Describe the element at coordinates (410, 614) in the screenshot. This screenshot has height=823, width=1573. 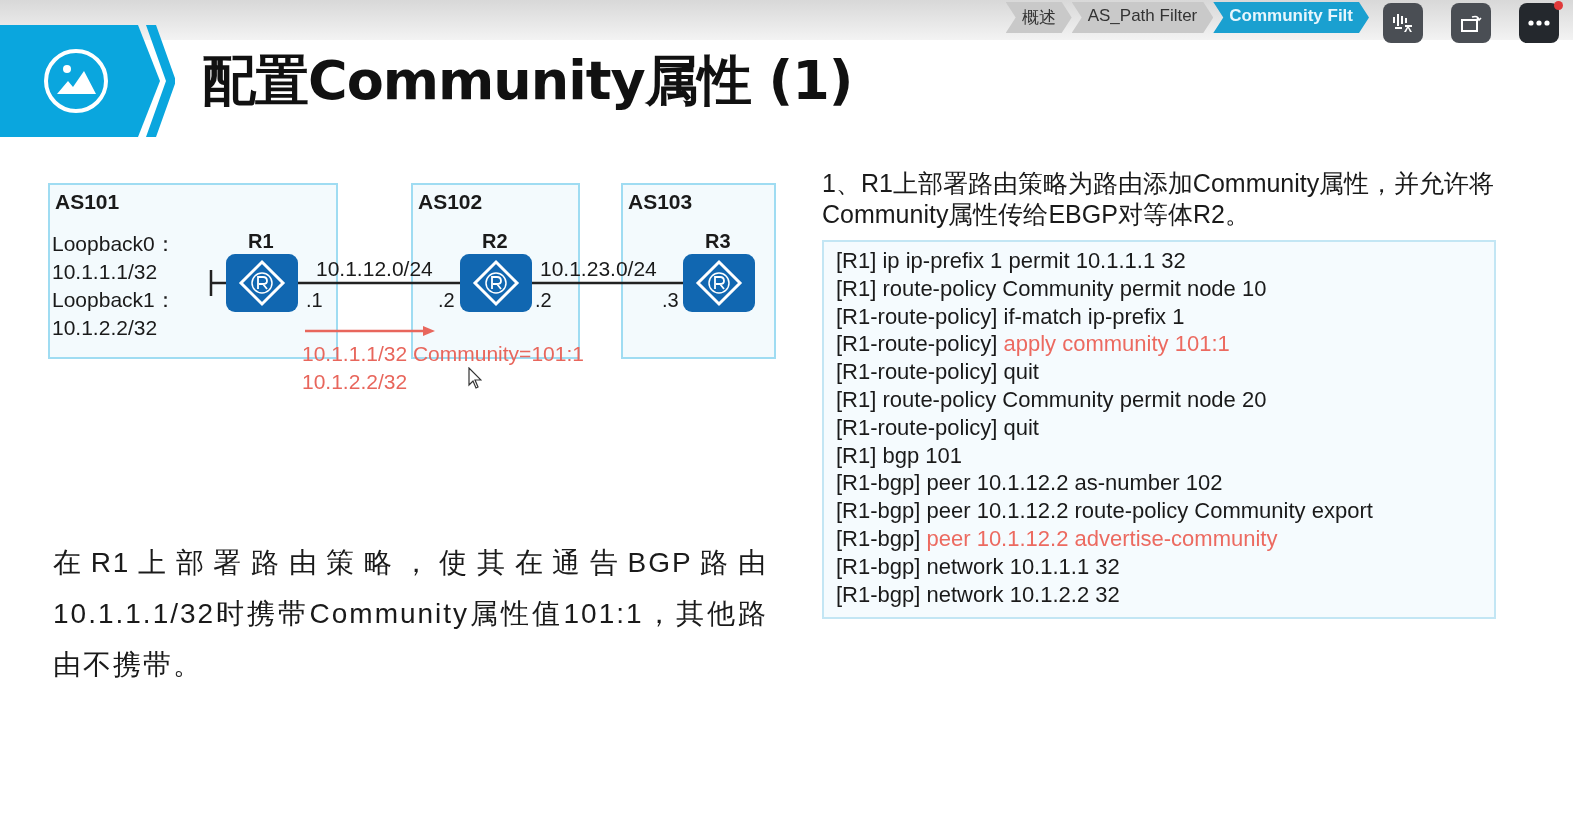
I see `task-text: 在R1上部署路由策略，使其在通告BGP路由10.1.1.1/32时携带Community属性值101:1，其他路由不携带。` at that location.